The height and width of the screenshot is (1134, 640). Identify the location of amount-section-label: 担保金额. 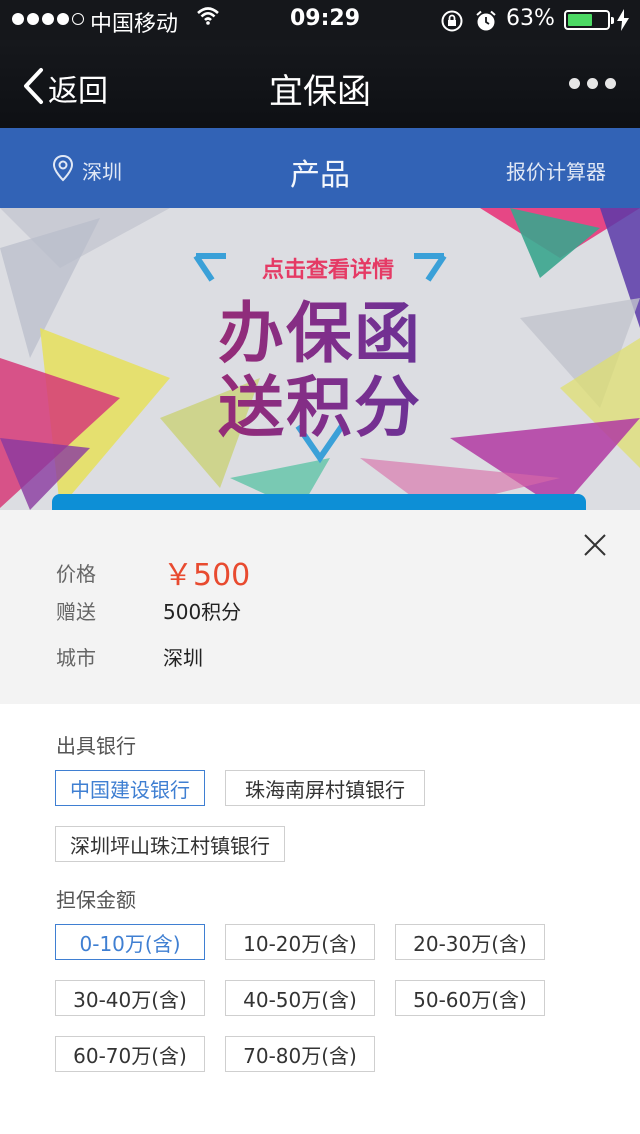
(96, 900).